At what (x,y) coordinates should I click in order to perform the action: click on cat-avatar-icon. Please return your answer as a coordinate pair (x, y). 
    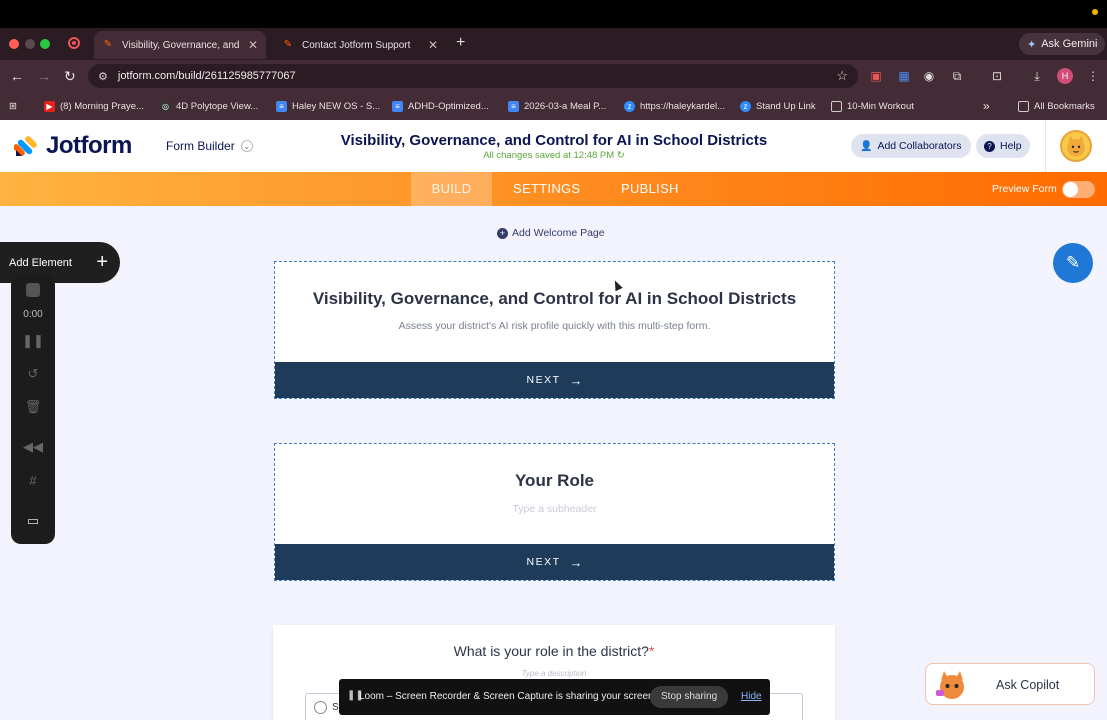
    Looking at the image, I should click on (1076, 146).